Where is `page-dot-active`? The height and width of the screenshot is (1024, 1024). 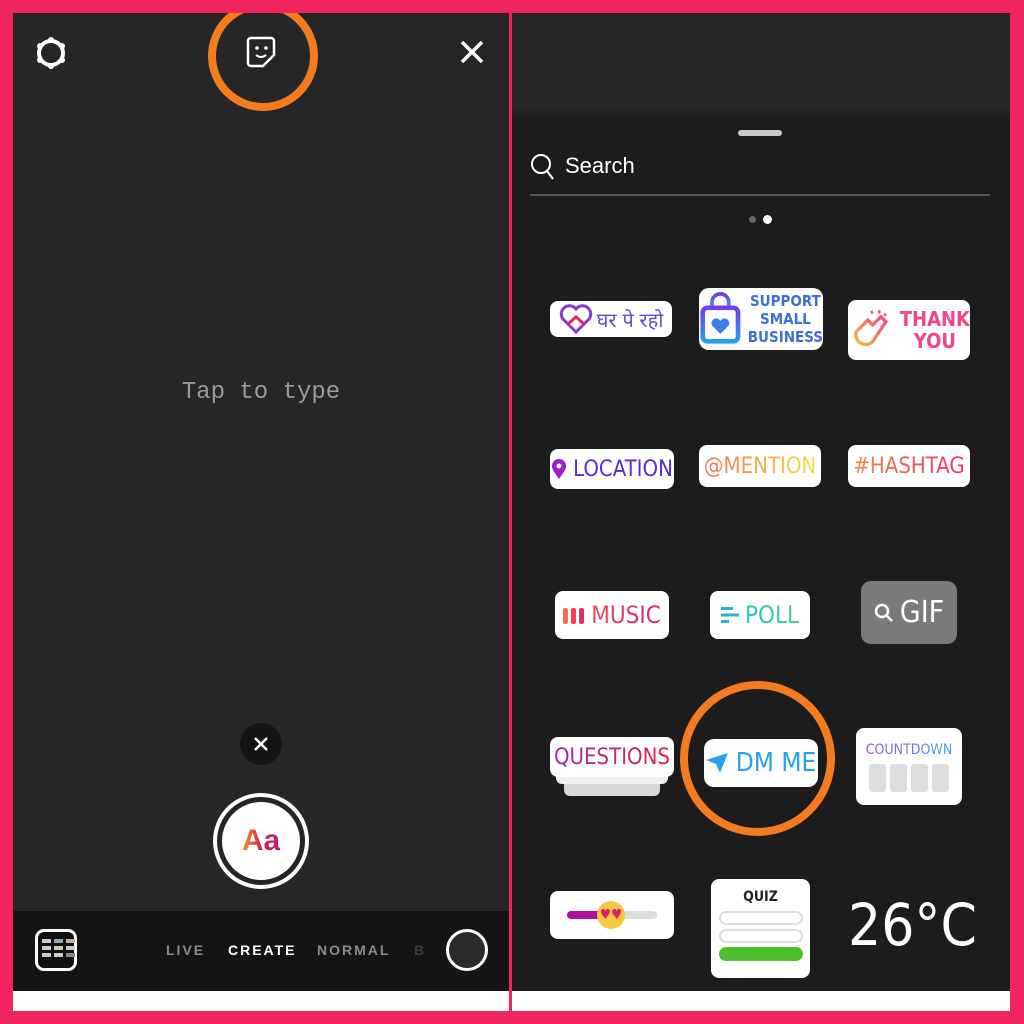 page-dot-active is located at coordinates (767, 219).